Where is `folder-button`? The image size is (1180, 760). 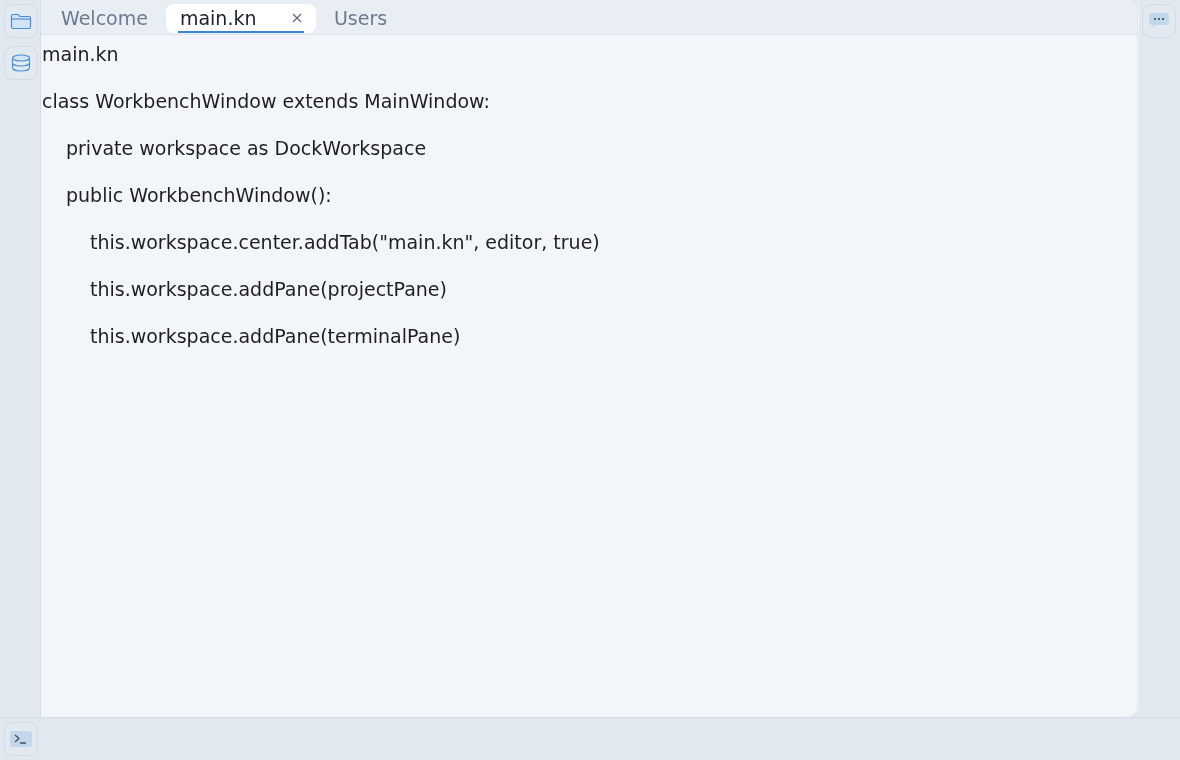 folder-button is located at coordinates (21, 21).